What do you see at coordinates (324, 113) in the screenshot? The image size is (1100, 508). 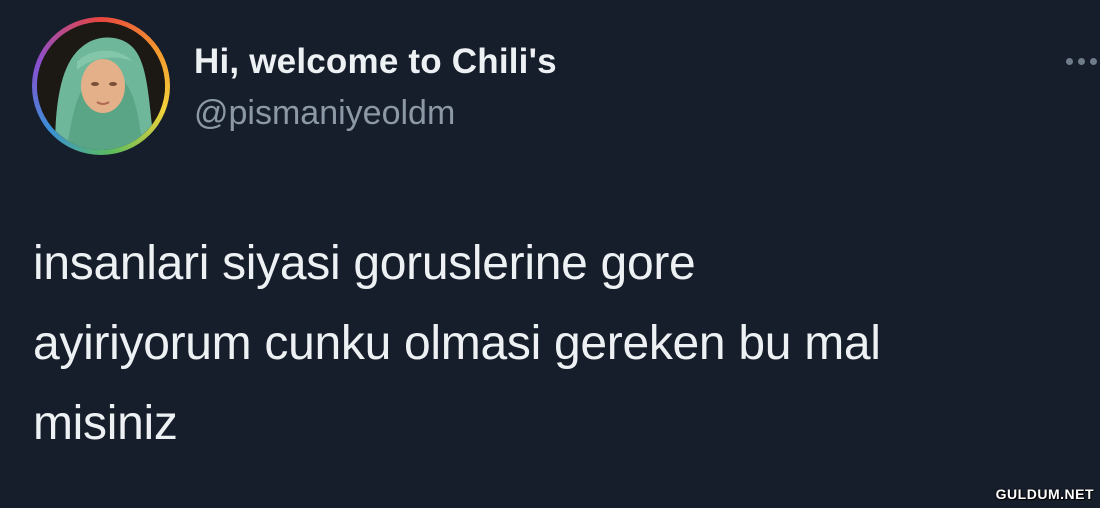 I see `username-handle: @pismaniyeoldm` at bounding box center [324, 113].